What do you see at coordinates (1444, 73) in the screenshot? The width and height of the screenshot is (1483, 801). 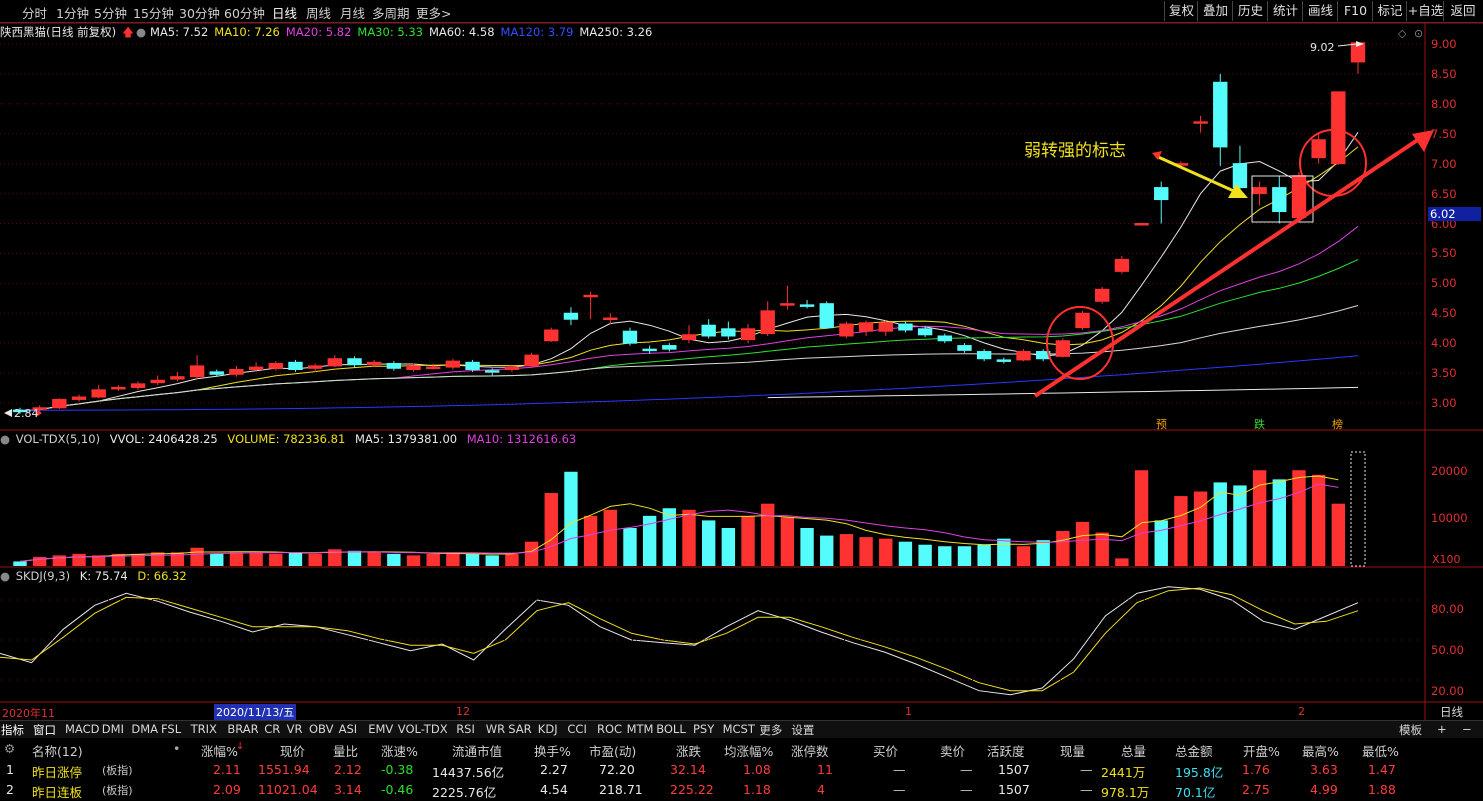 I see `price-scale-label: 8.50` at bounding box center [1444, 73].